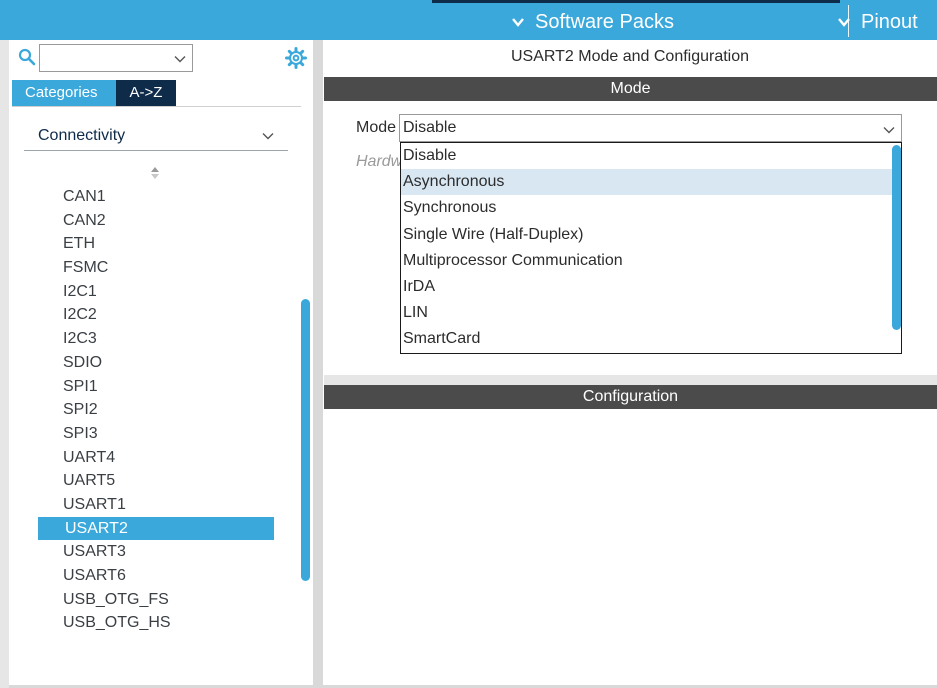  I want to click on peripheral-item: SPI2, so click(156, 410).